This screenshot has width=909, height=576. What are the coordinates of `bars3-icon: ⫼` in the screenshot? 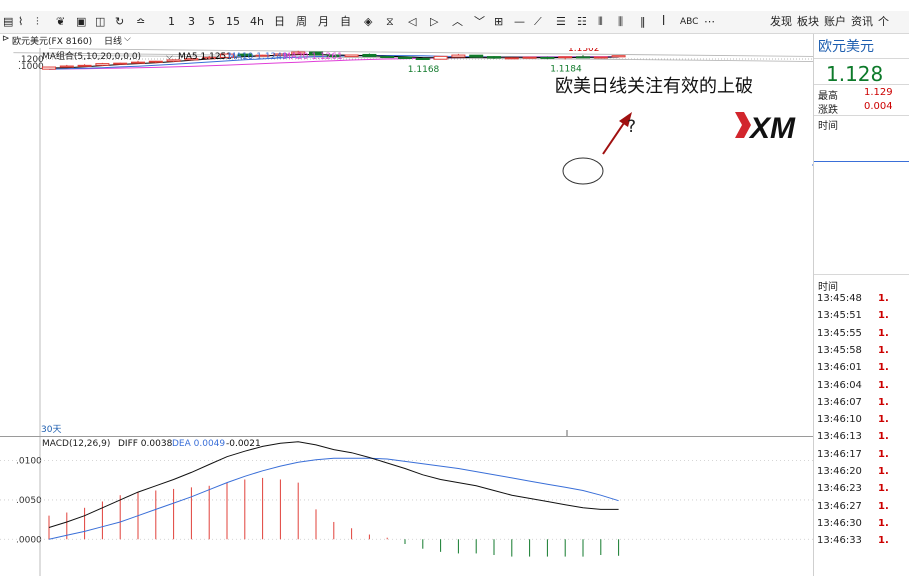 It's located at (620, 22).